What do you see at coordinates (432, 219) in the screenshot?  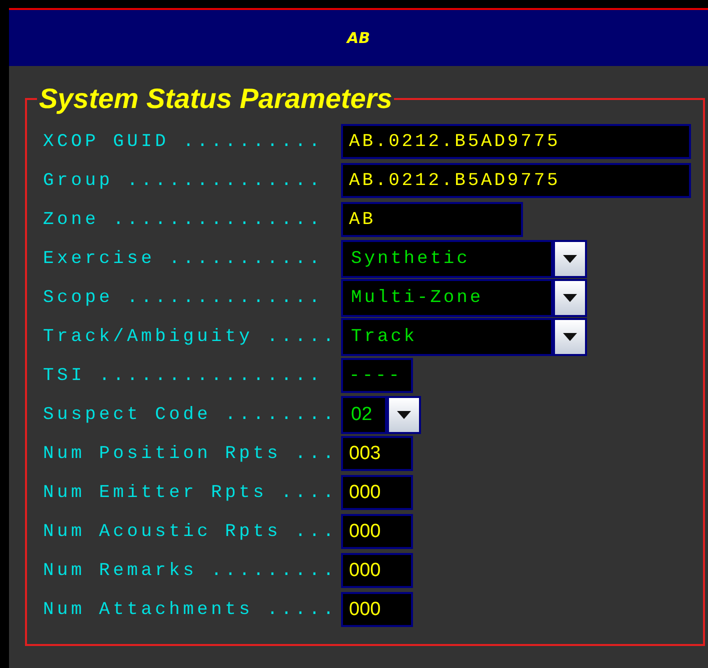 I see `value-field: AB` at bounding box center [432, 219].